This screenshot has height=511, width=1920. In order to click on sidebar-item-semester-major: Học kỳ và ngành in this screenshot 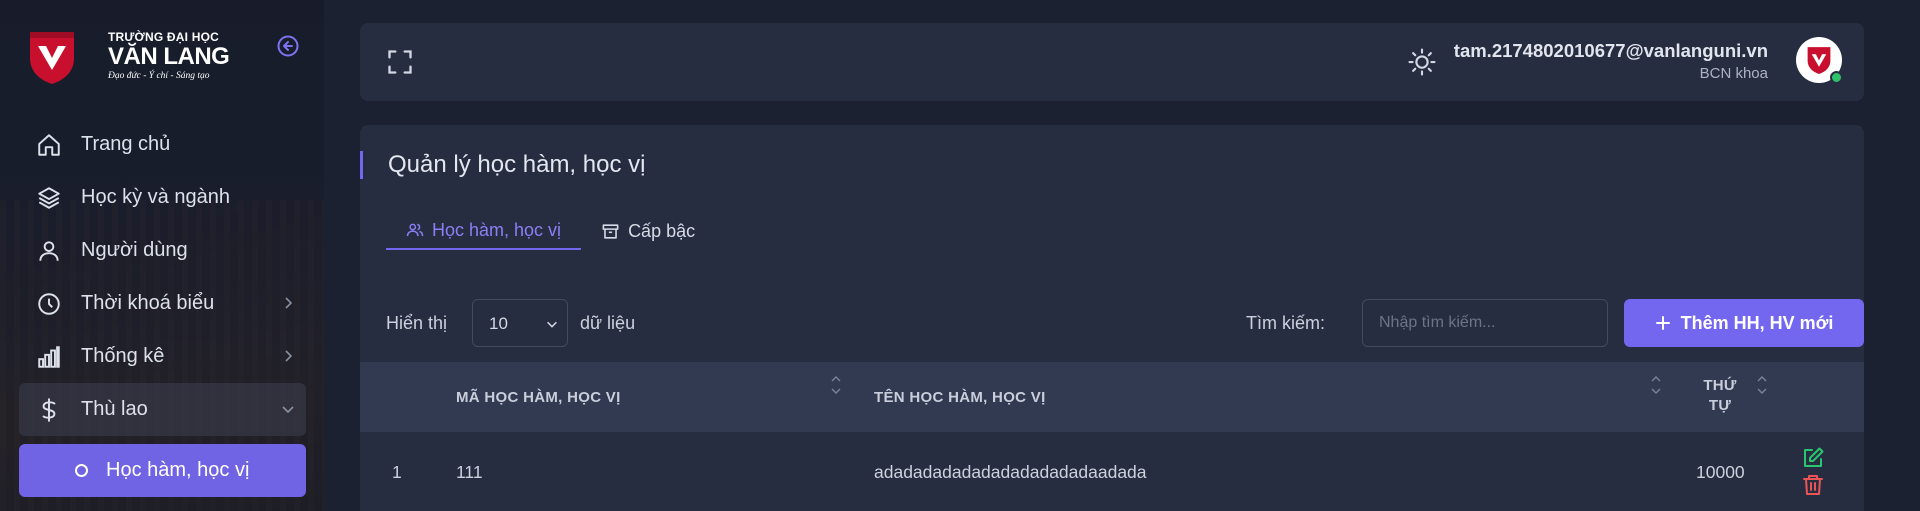, I will do `click(162, 197)`.